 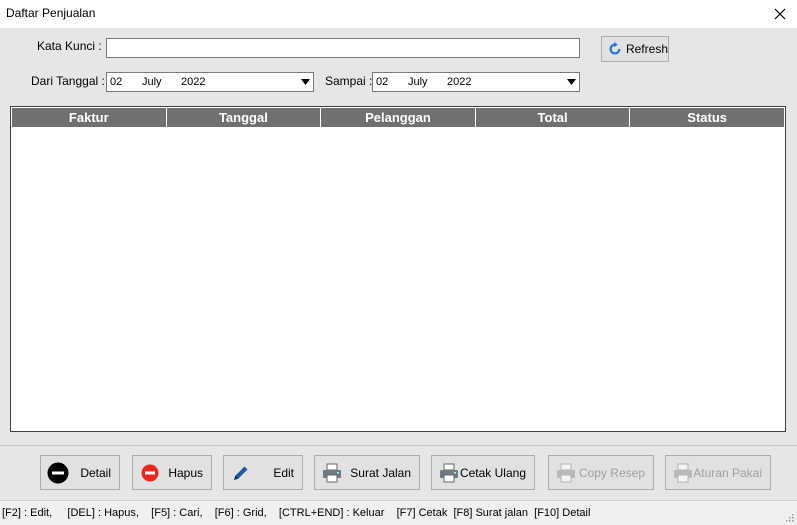 I want to click on from-date-picker: 02 July 2022, so click(x=210, y=82).